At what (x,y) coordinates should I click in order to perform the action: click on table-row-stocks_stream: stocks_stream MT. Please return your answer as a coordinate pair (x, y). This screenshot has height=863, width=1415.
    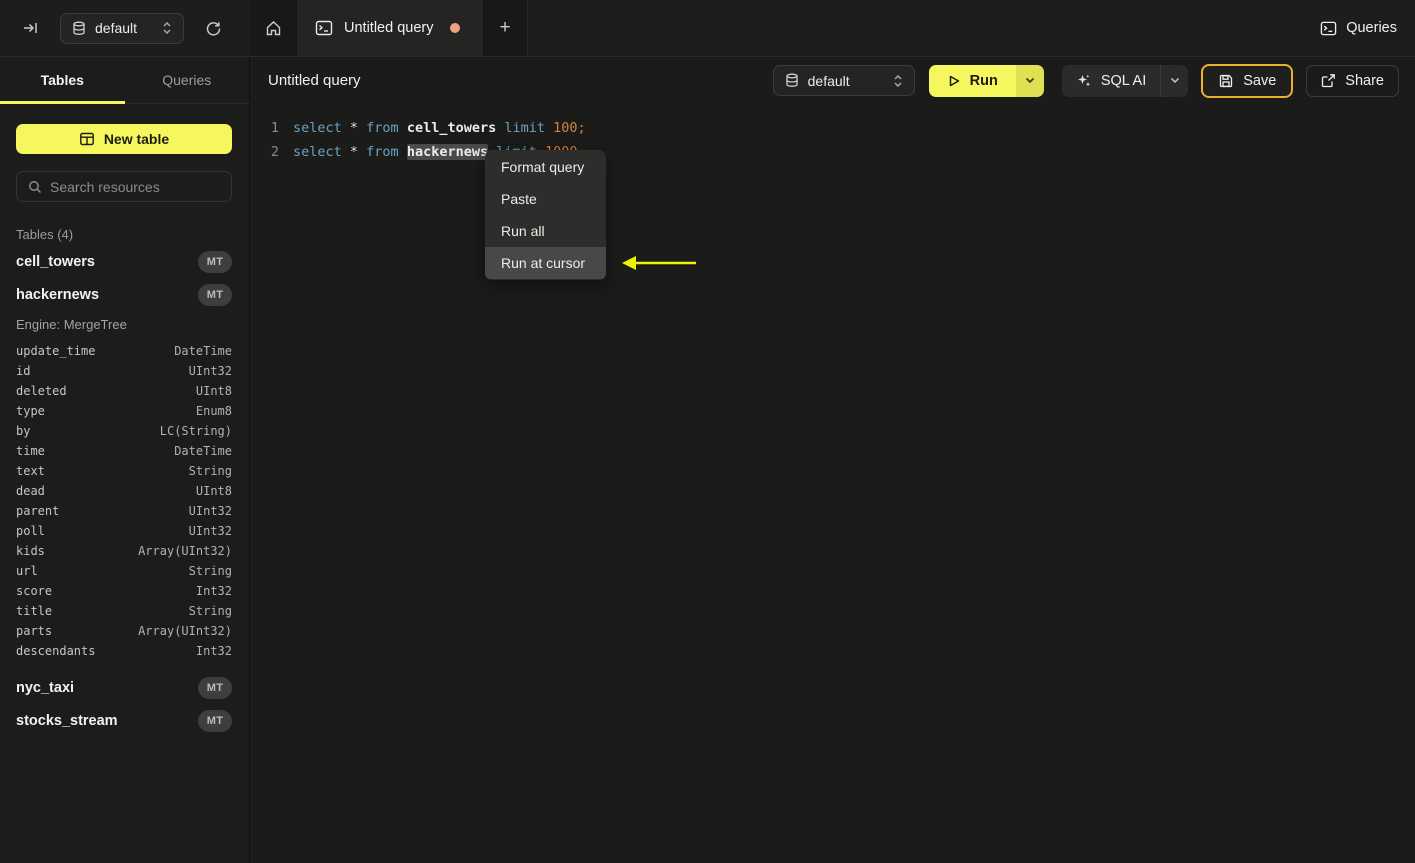
    Looking at the image, I should click on (124, 720).